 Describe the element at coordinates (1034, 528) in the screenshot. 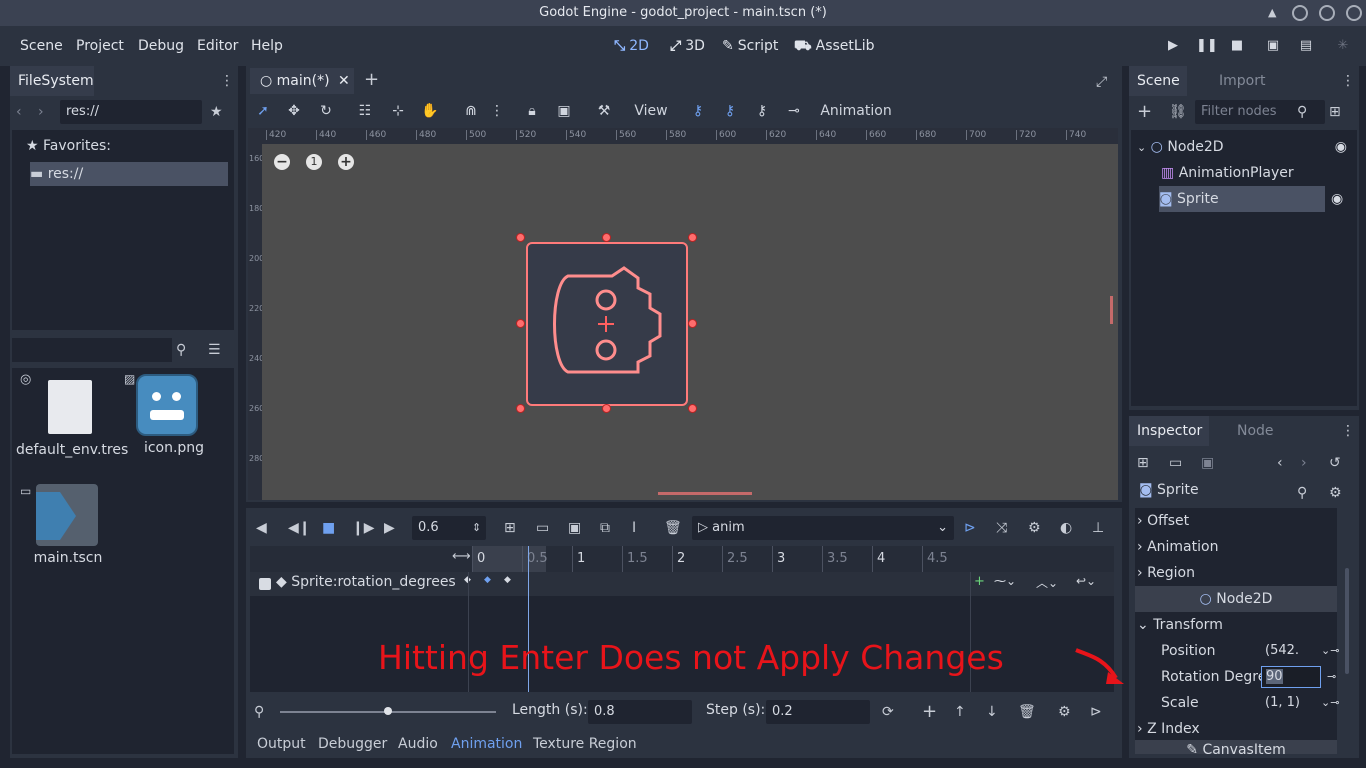

I see `anim-tools-icon: ⚙` at that location.